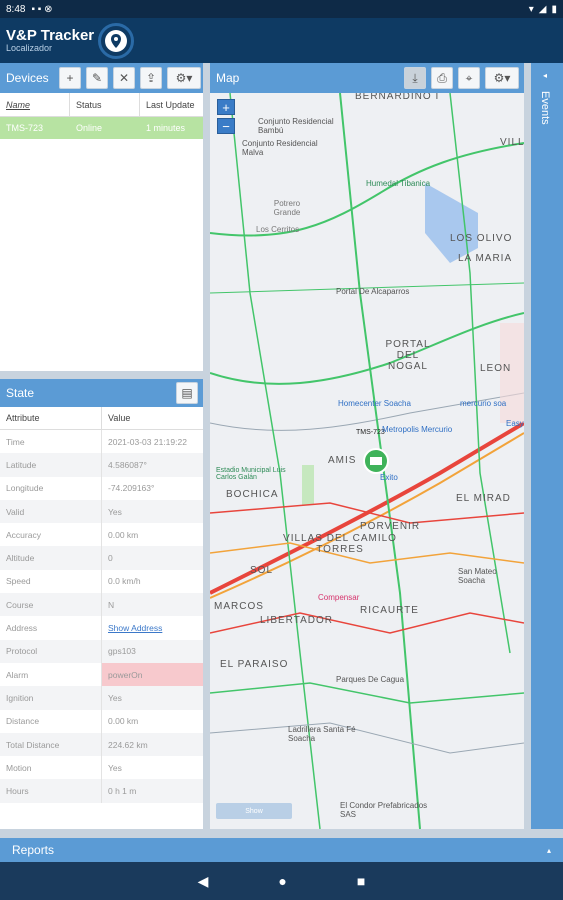 The height and width of the screenshot is (900, 563). Describe the element at coordinates (389, 477) in the screenshot. I see `map-label-exito: Exito` at that location.